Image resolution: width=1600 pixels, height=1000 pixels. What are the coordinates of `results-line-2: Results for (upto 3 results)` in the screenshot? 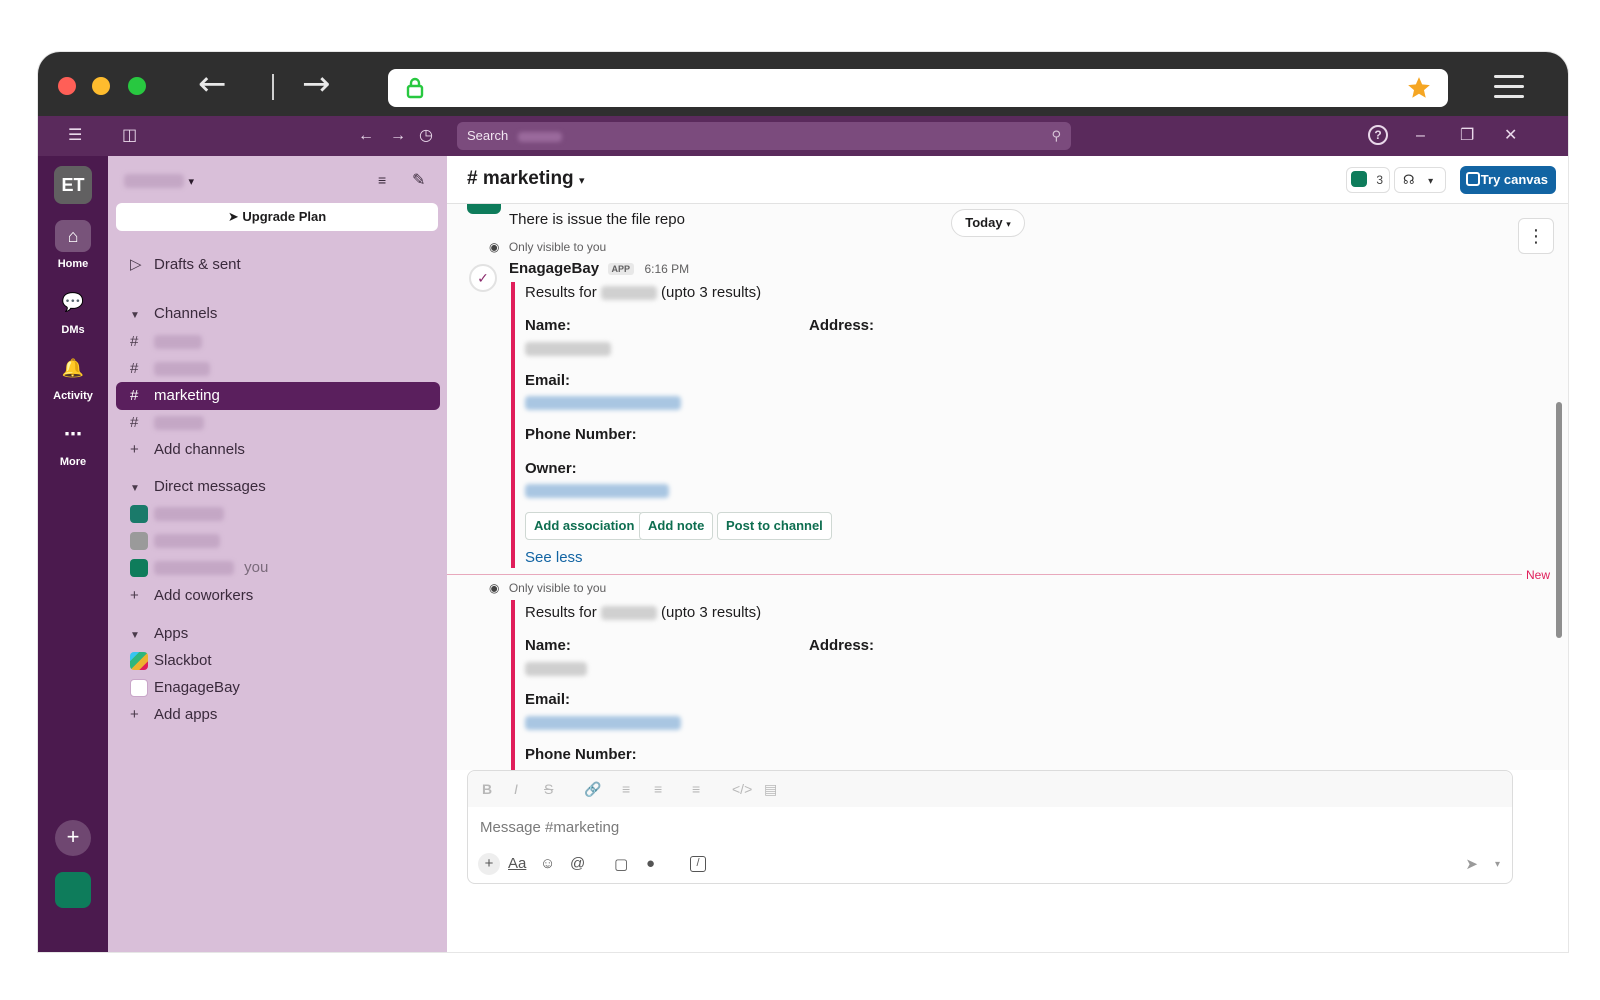 It's located at (643, 612).